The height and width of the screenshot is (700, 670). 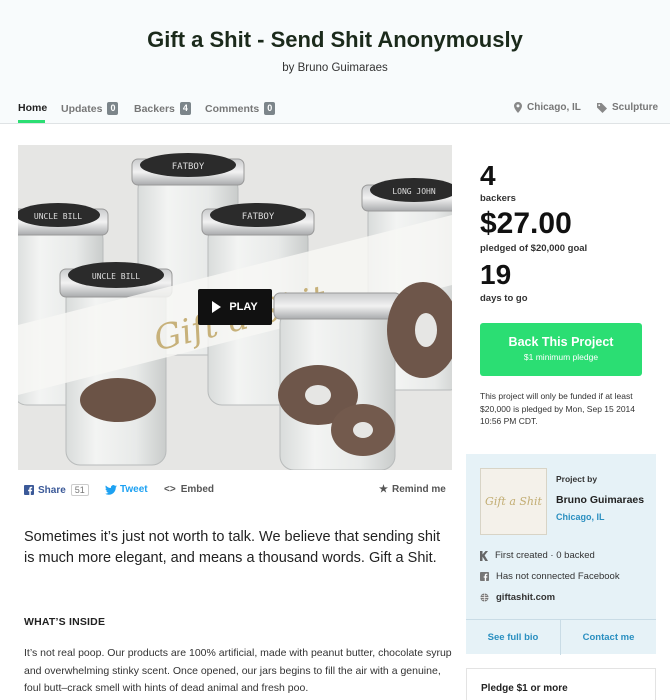 I want to click on facebook-share-label: Share, so click(x=52, y=490).